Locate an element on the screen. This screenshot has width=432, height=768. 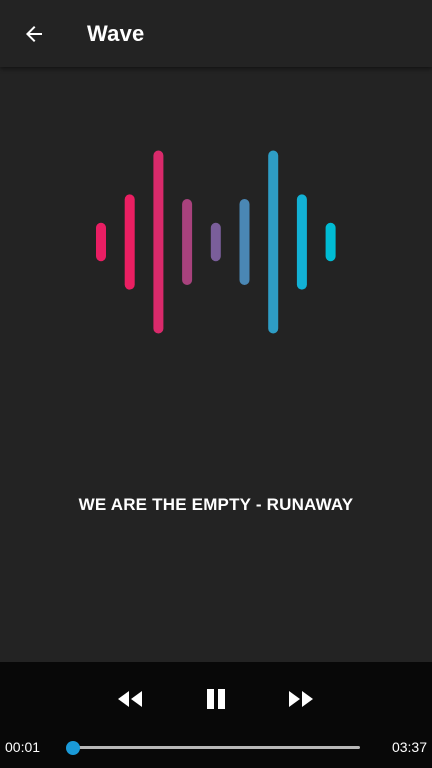
player-controls: 00:01 03:37 is located at coordinates (216, 715).